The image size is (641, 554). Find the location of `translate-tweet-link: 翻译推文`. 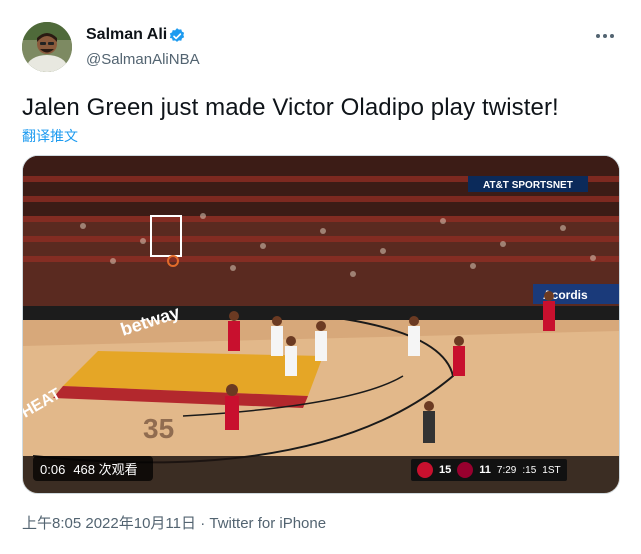

translate-tweet-link: 翻译推文 is located at coordinates (50, 136).